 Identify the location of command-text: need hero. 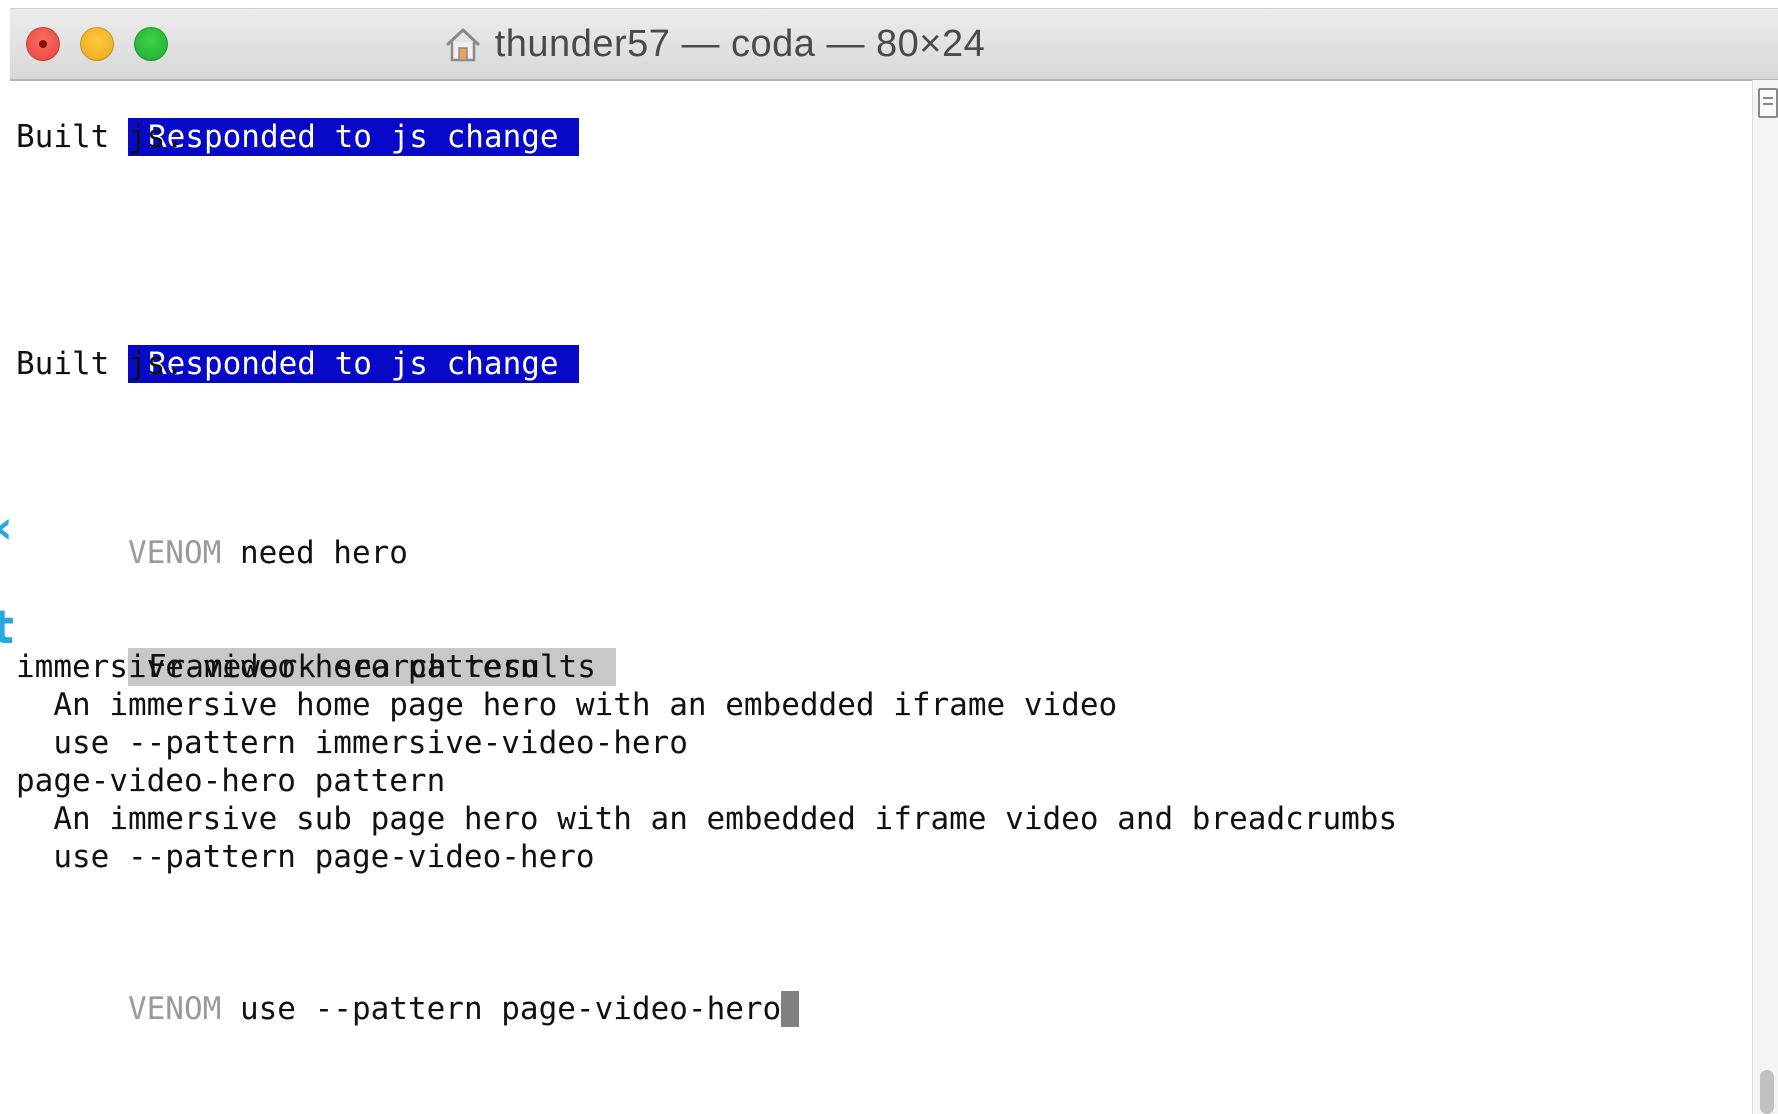
(314, 553).